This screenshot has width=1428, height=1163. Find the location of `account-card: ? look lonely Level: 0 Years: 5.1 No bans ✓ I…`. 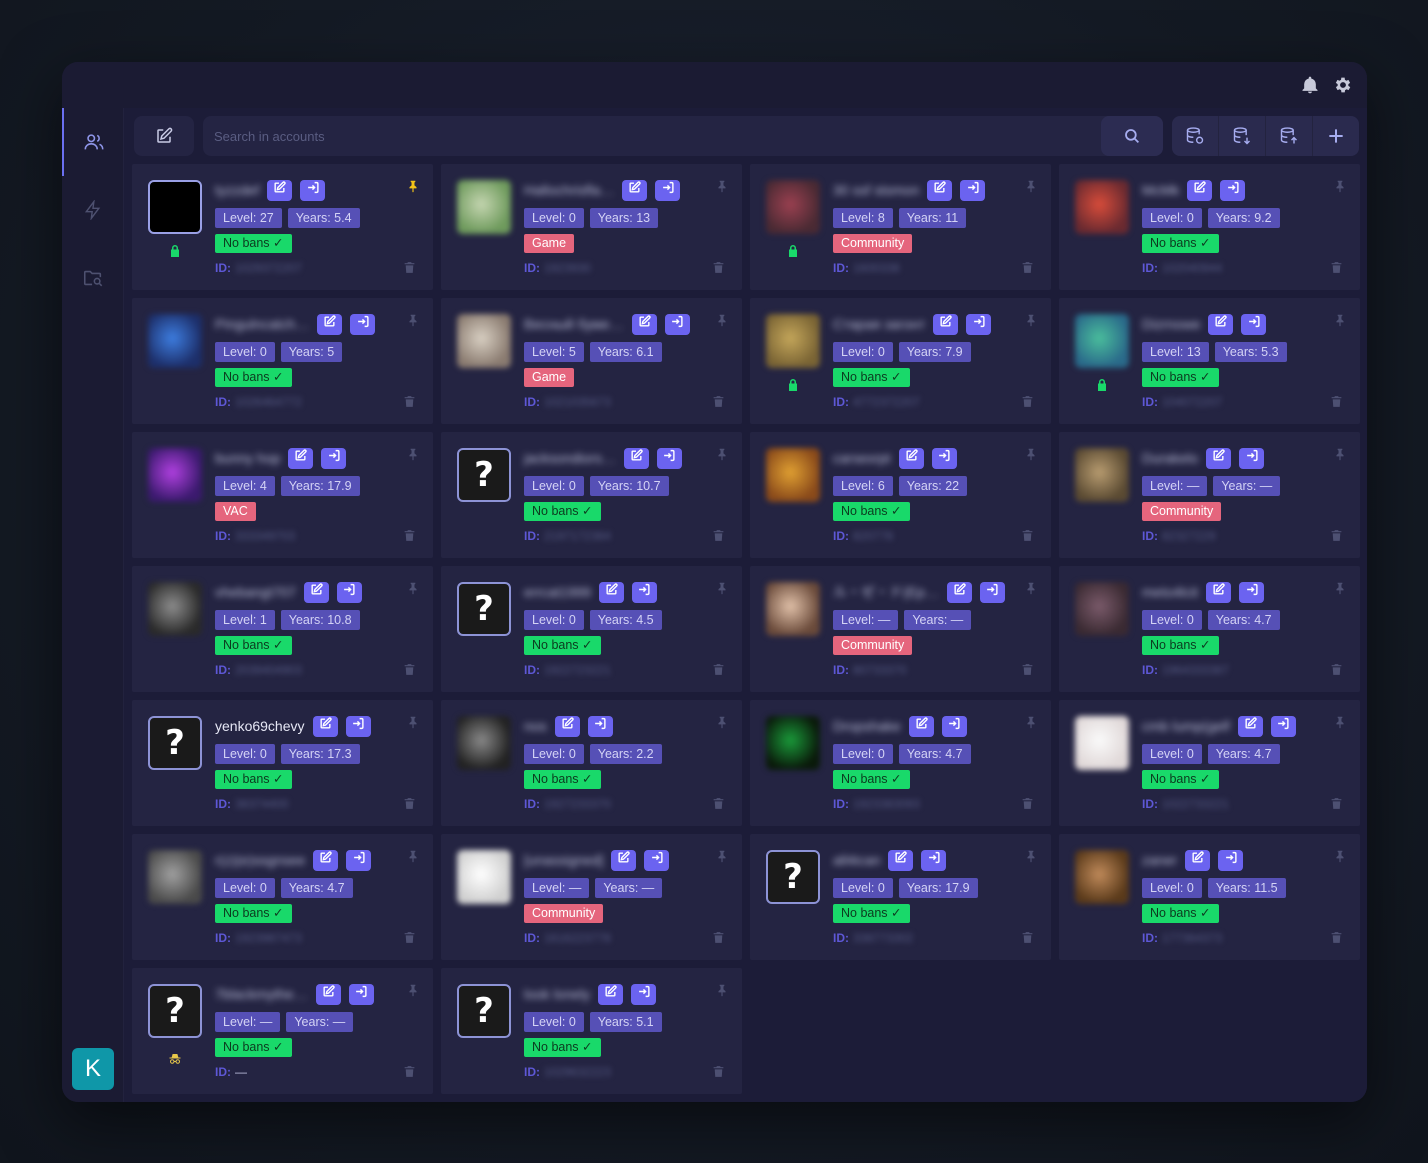

account-card: ? look lonely Level: 0 Years: 5.1 No bans ✓ I… is located at coordinates (591, 1031).